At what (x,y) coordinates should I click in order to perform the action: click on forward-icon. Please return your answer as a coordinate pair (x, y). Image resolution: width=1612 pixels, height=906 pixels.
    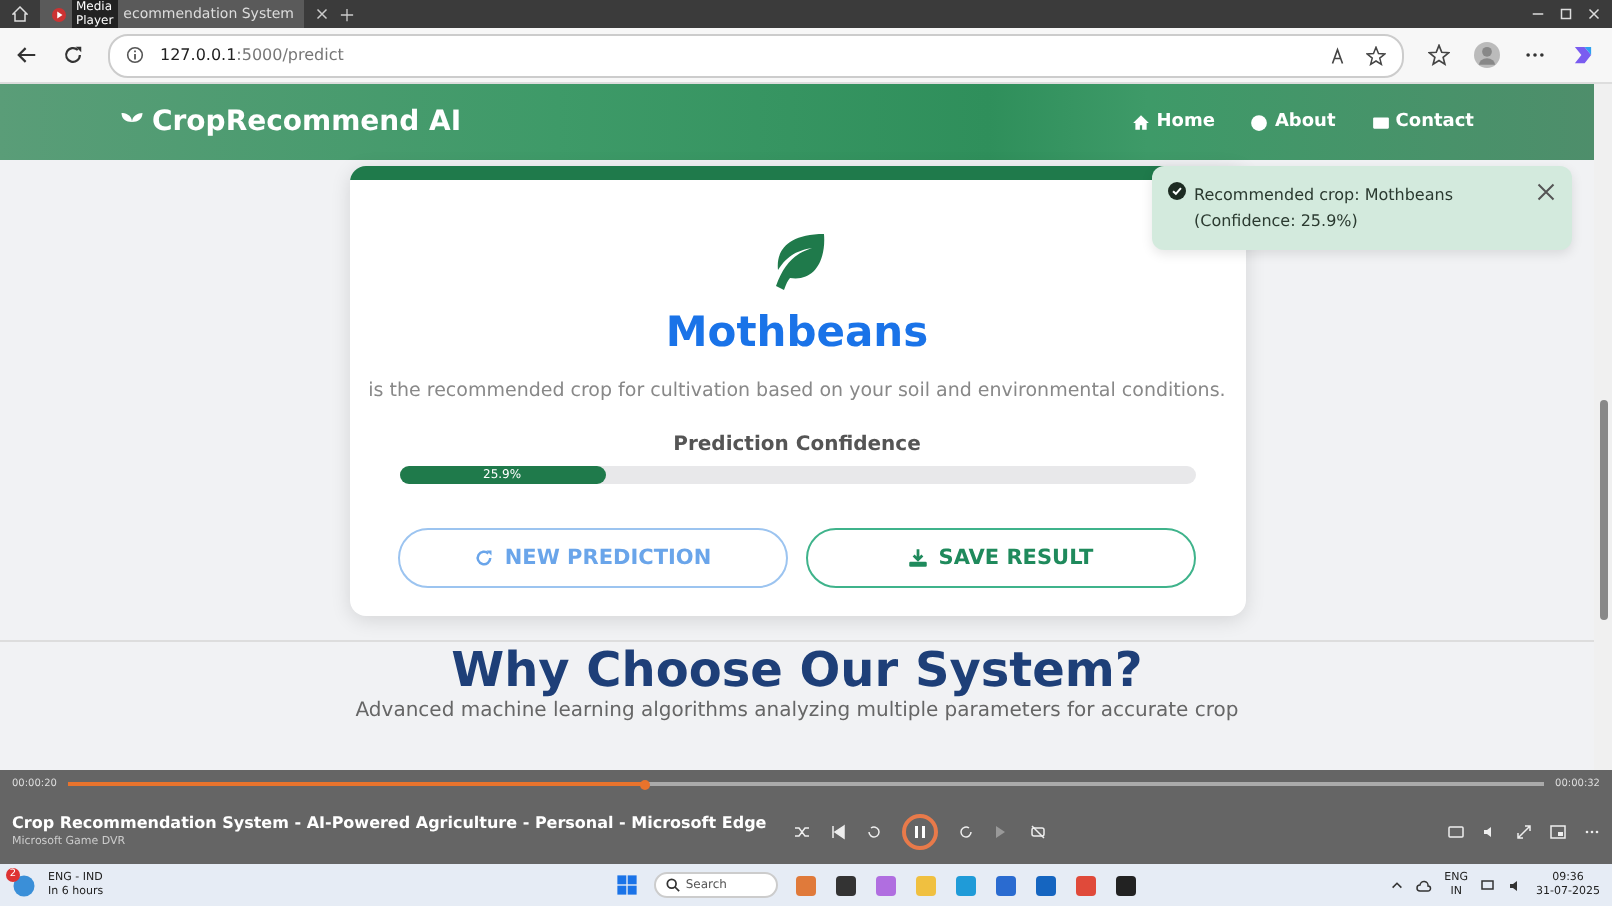
    Looking at the image, I should click on (966, 831).